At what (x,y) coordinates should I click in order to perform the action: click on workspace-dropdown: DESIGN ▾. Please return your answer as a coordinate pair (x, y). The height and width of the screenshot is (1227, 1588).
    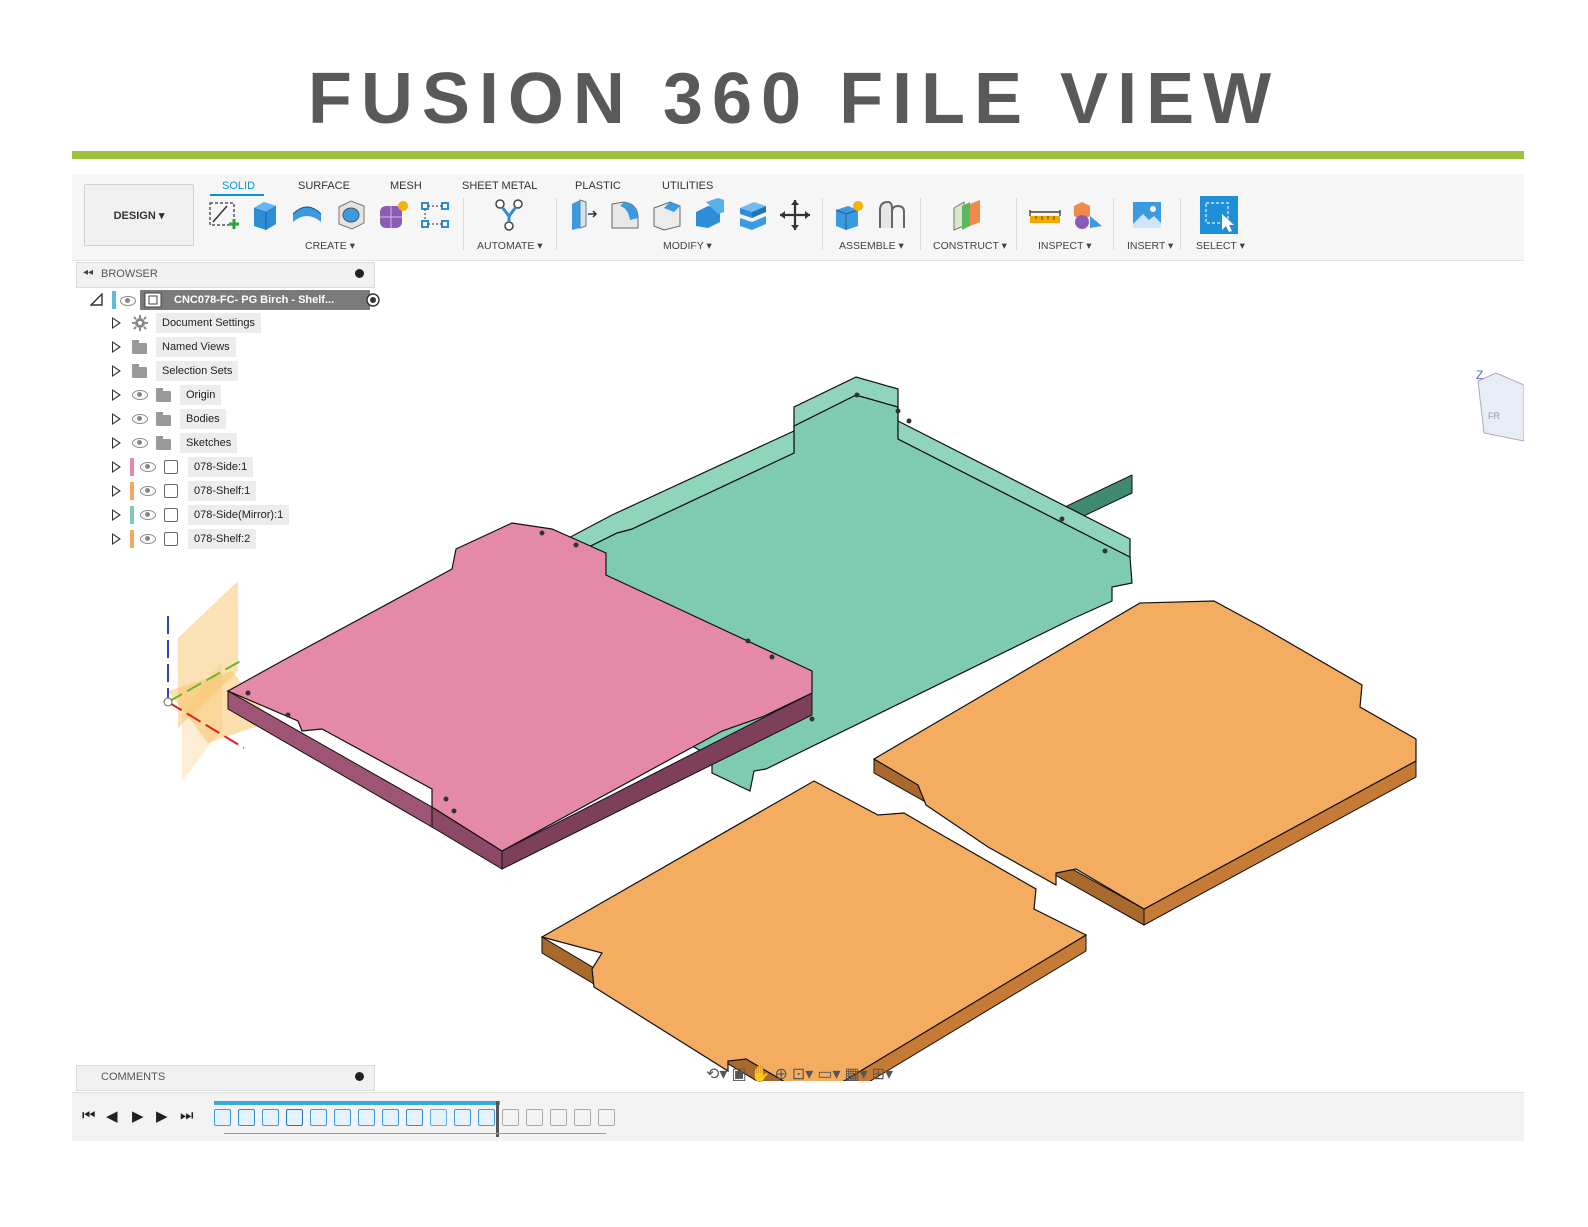
    Looking at the image, I should click on (139, 215).